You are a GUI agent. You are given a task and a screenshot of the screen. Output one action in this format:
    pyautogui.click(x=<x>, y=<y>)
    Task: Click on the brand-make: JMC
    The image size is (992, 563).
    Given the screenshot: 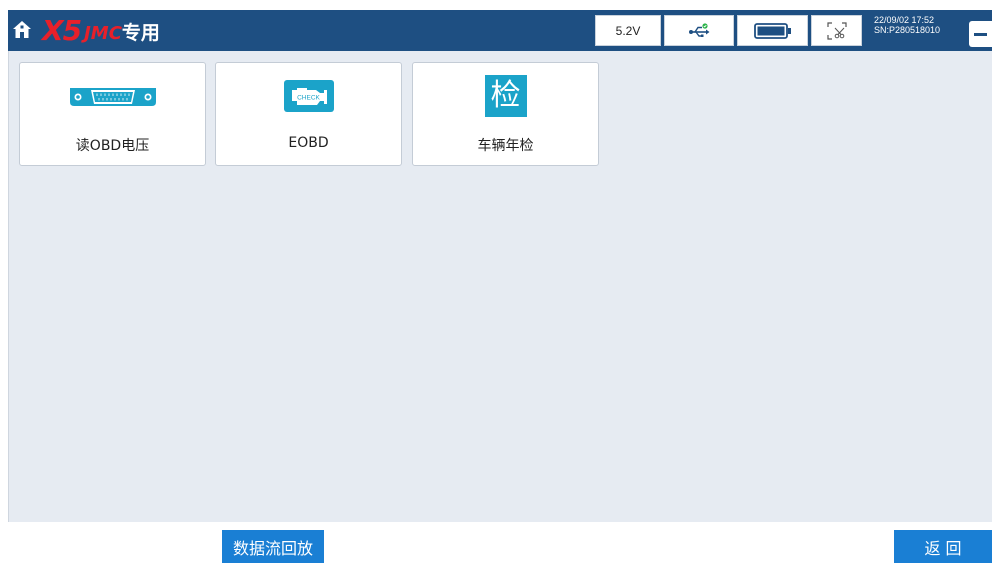 What is the action you would take?
    pyautogui.click(x=103, y=33)
    